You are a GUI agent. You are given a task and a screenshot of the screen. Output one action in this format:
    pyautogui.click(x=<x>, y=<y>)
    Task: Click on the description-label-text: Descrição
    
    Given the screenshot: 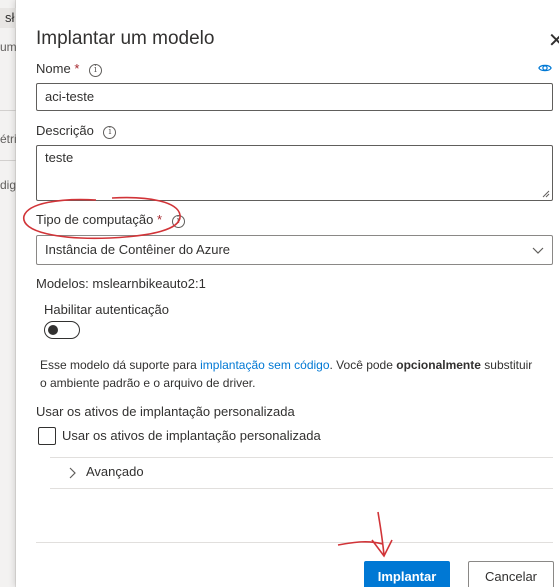 What is the action you would take?
    pyautogui.click(x=65, y=130)
    